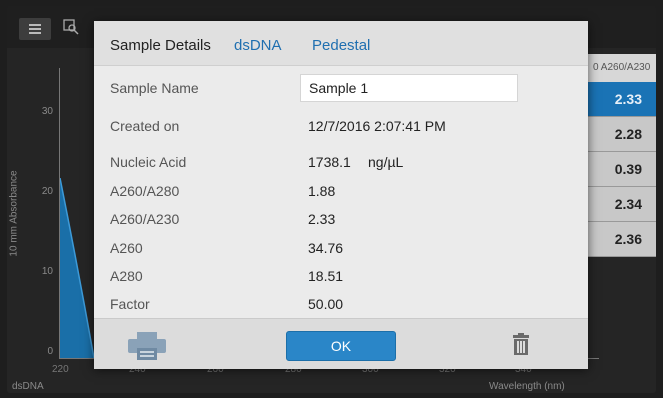 Image resolution: width=663 pixels, height=398 pixels. I want to click on table-row: 2.33, so click(621, 99).